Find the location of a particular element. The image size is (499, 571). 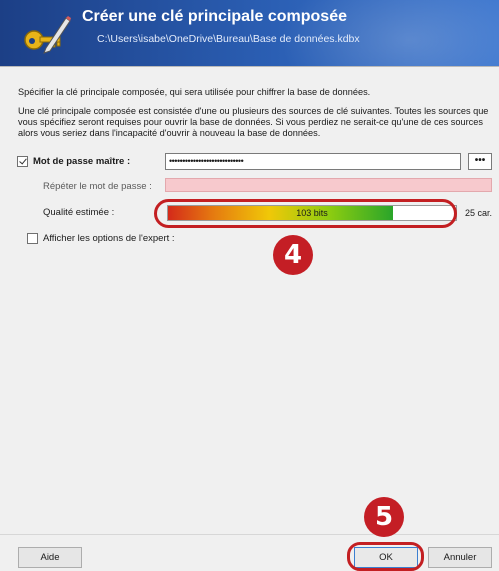

master-password-input: •••••••••••••••••••••••••••• is located at coordinates (313, 161).